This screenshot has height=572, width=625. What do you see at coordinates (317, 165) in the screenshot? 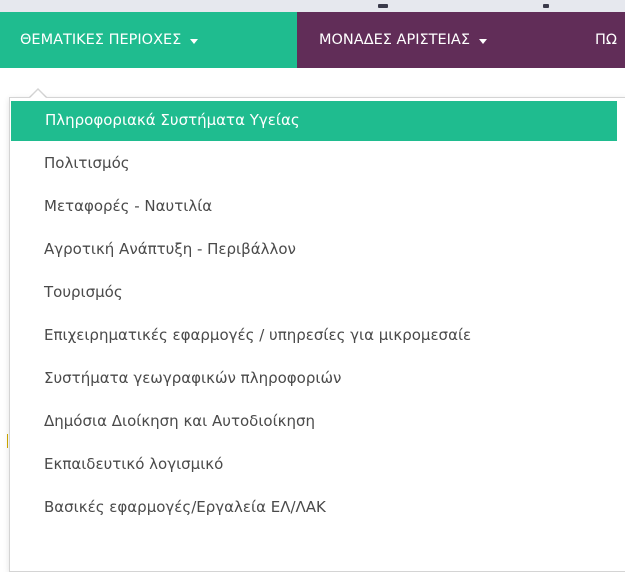
I see `menu-item-culture: Πολιτισμός` at bounding box center [317, 165].